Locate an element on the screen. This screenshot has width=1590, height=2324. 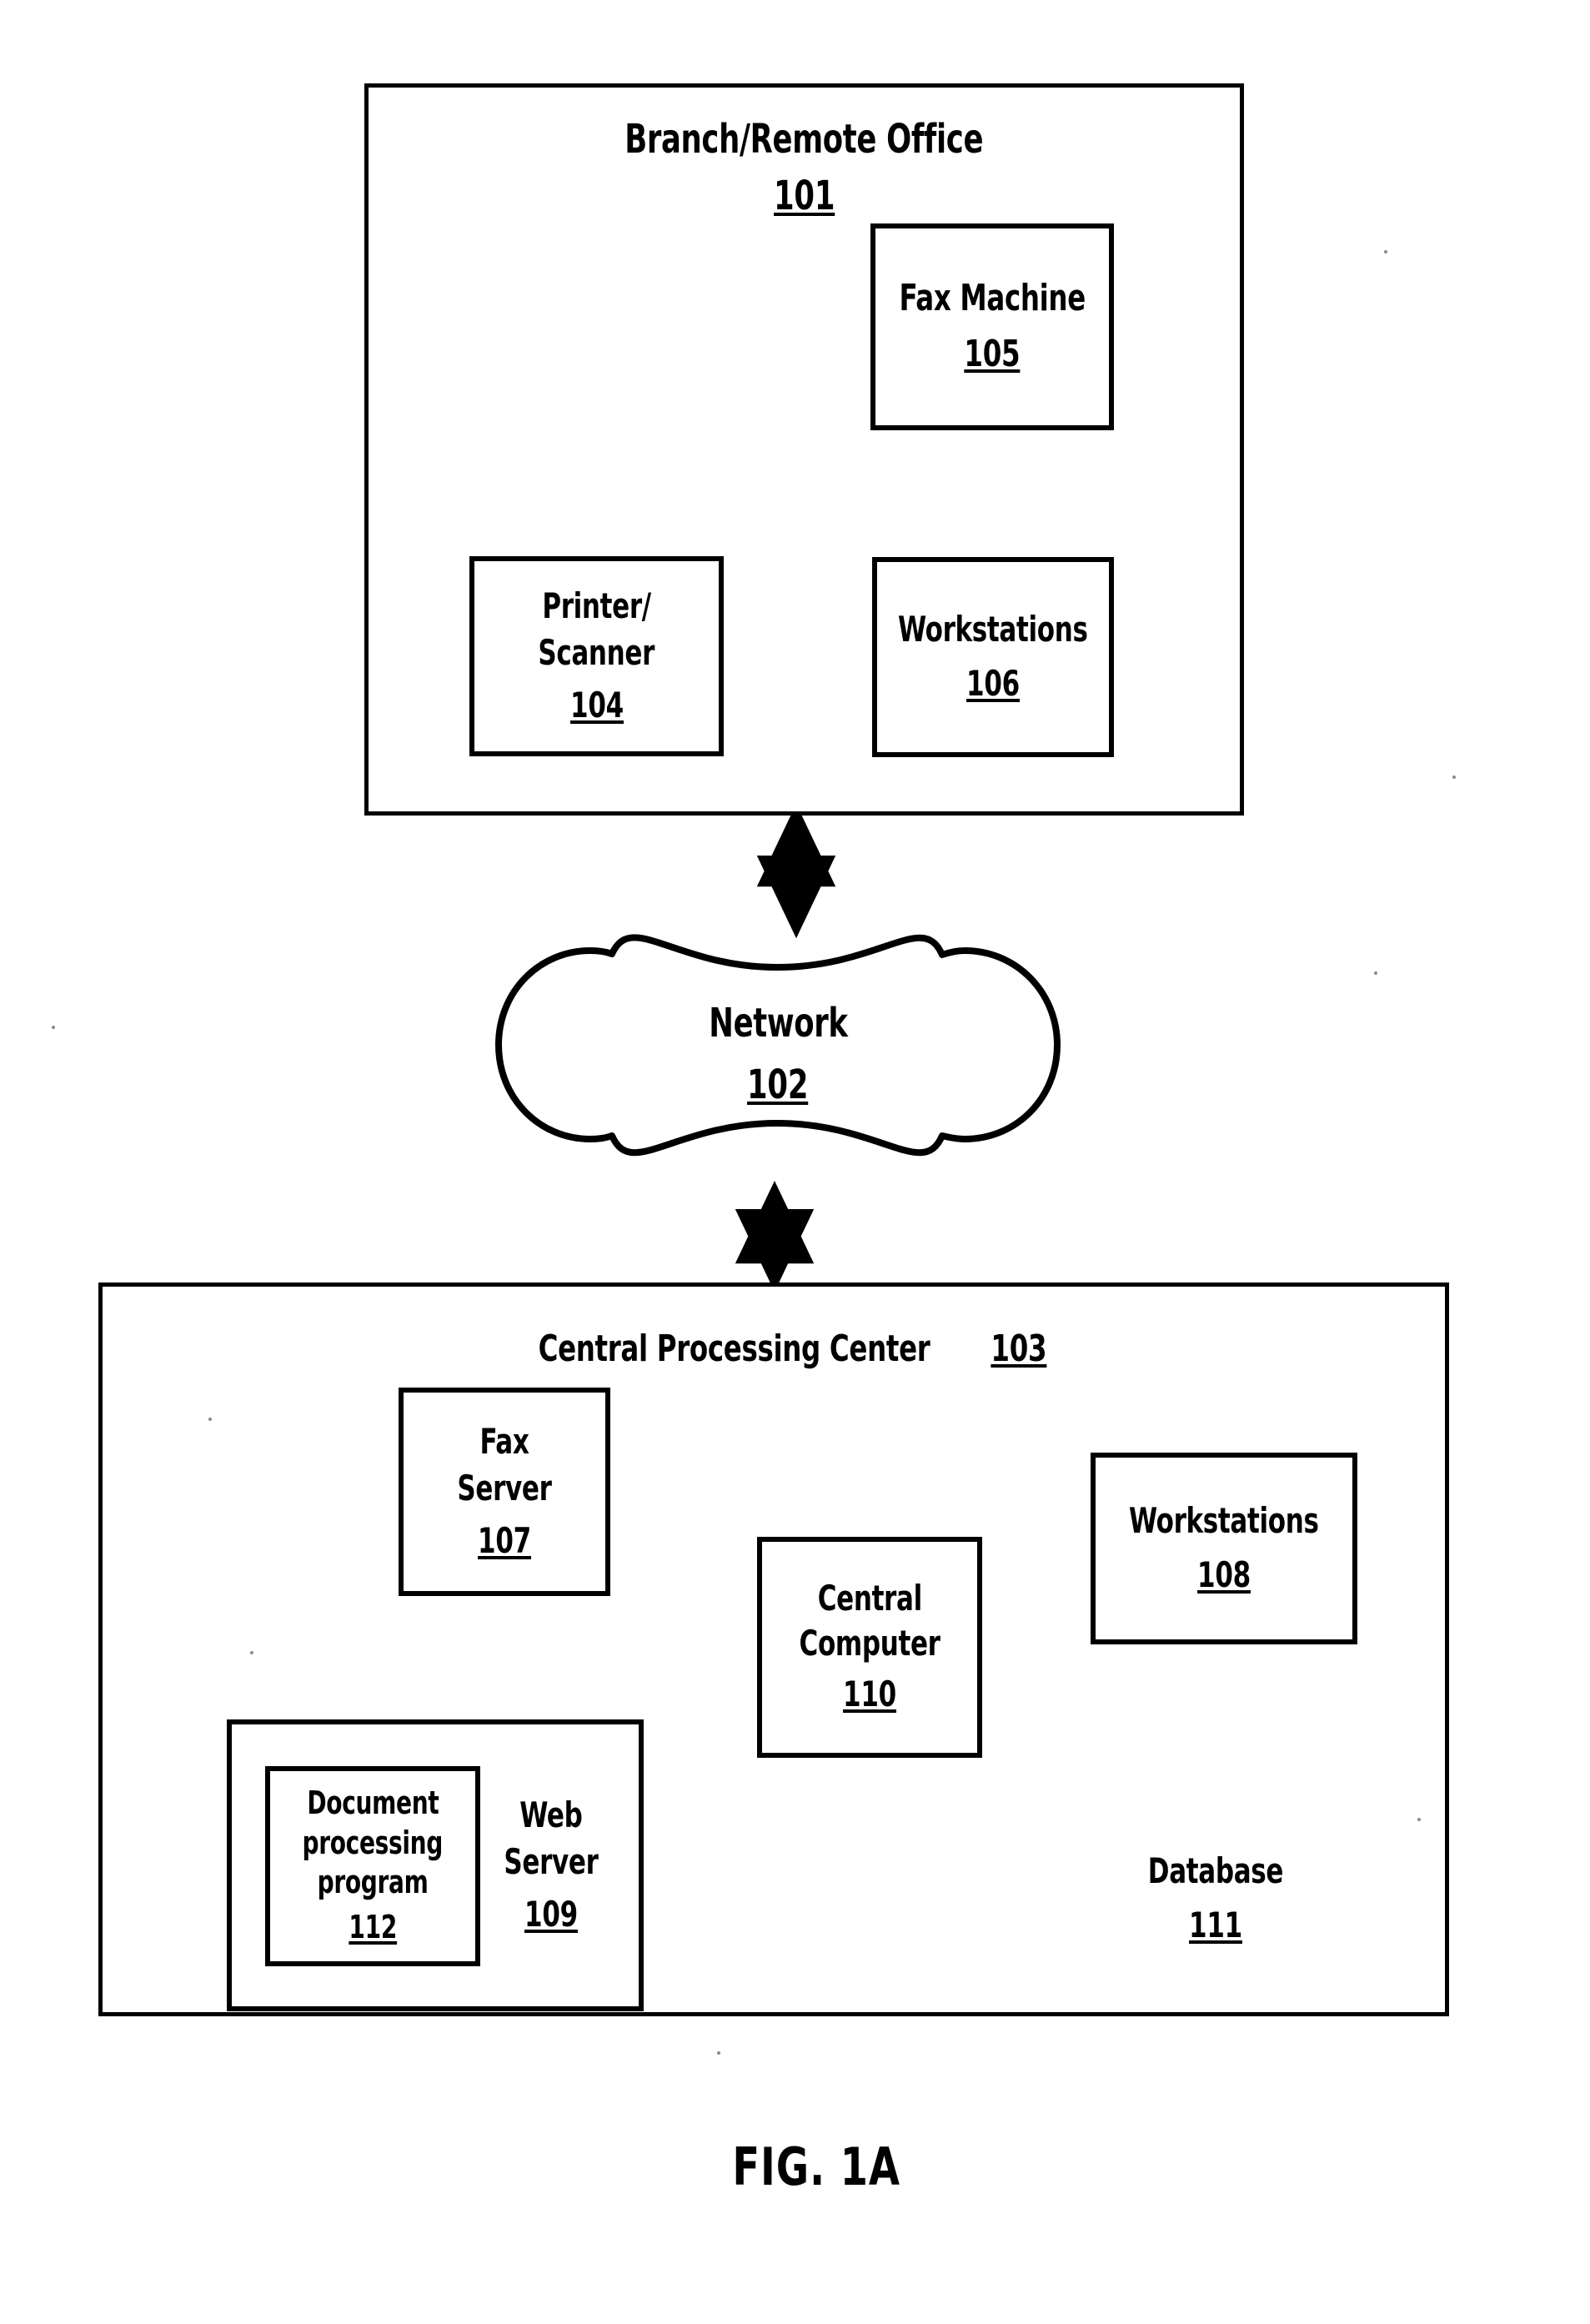
printer-scanner-label-line2: Scanner is located at coordinates (596, 652).